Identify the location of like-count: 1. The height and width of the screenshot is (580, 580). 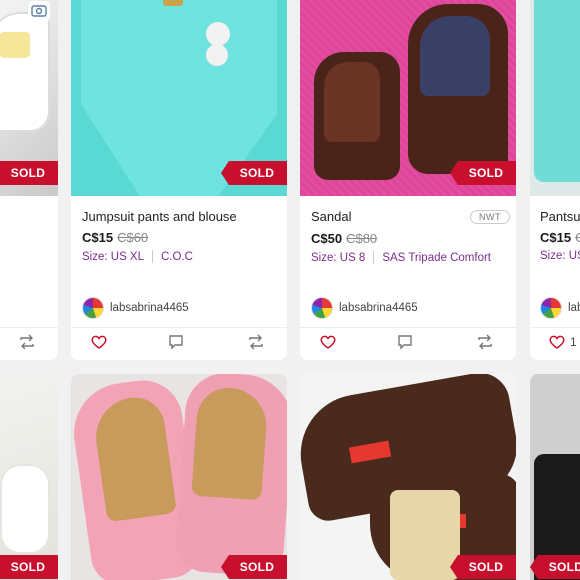
(573, 342).